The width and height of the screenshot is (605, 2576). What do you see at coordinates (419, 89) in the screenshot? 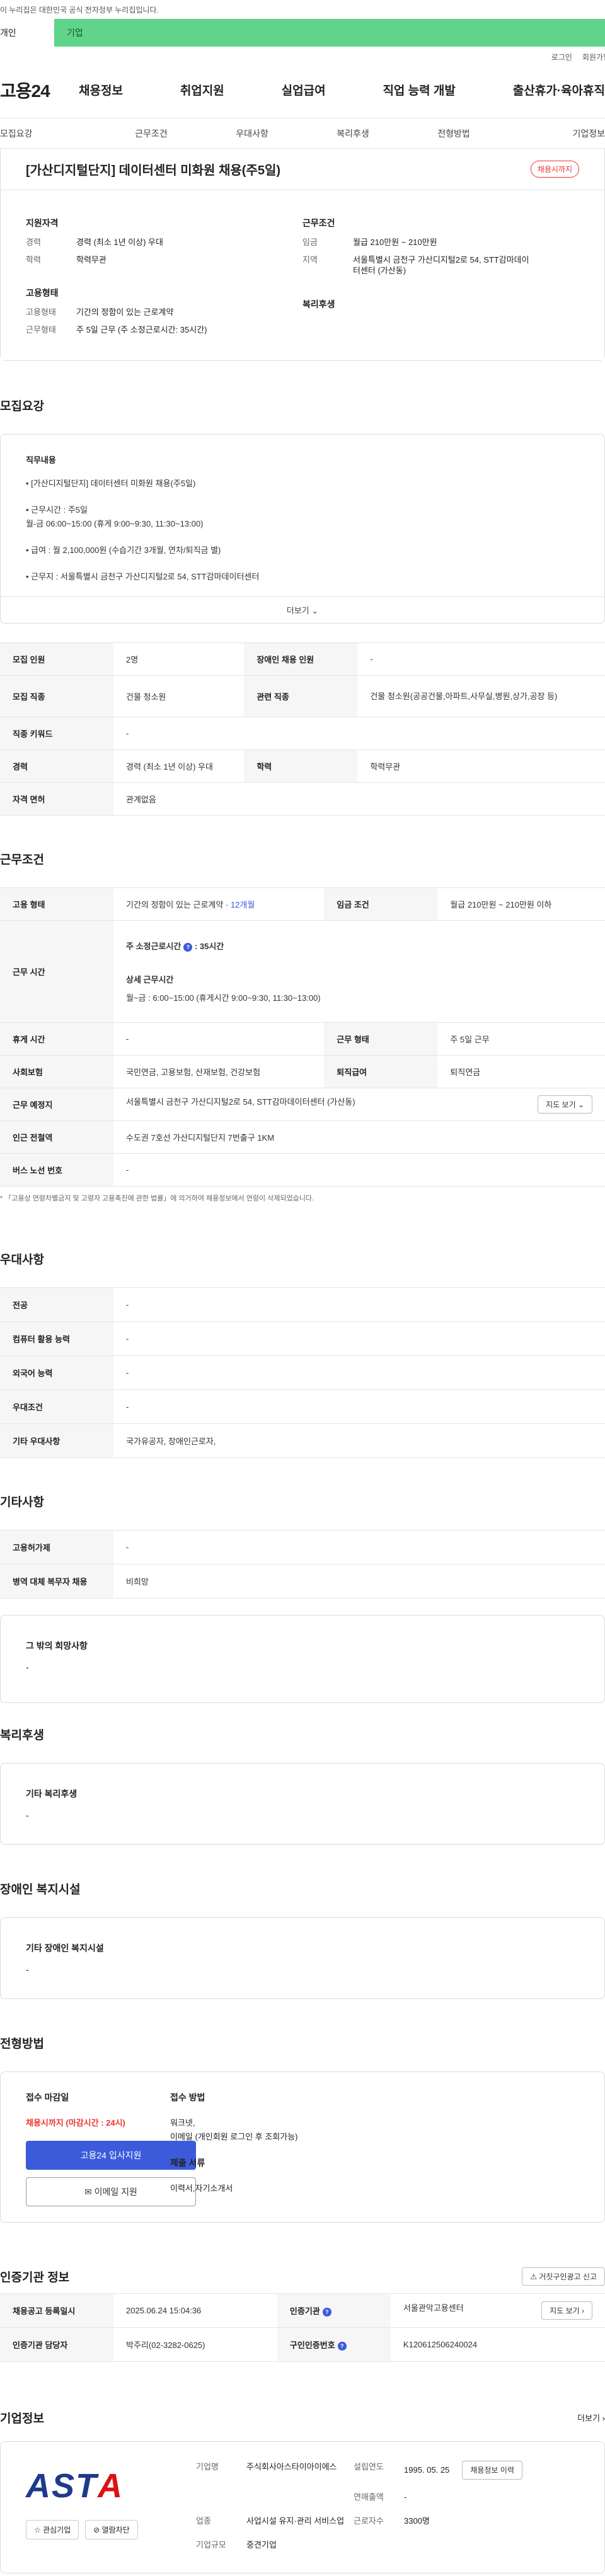
I see `nav-job-training: 직업 능력 개발` at bounding box center [419, 89].